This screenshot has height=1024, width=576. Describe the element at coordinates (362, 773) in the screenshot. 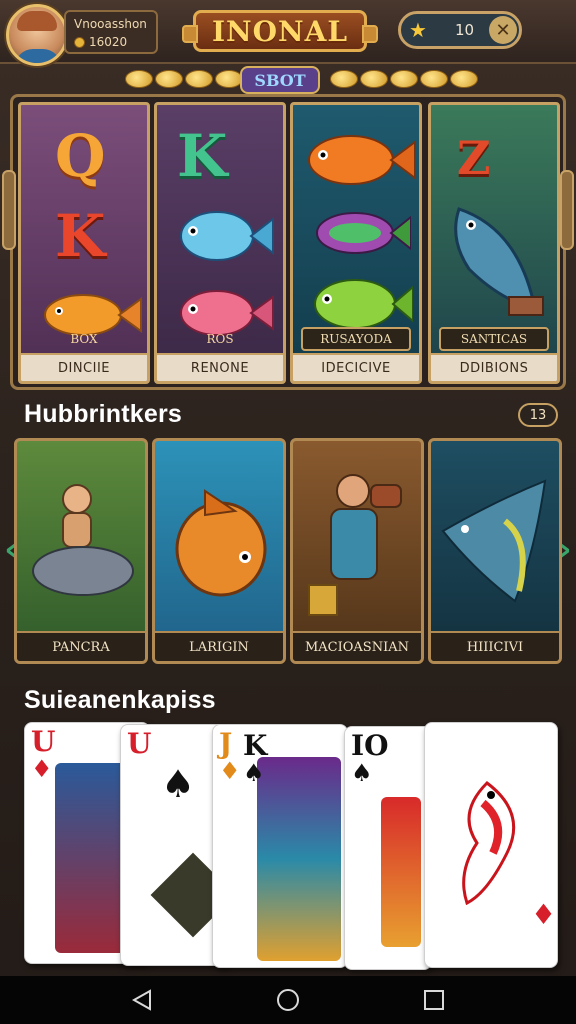

I see `card-4-spade-icon: ♠` at that location.